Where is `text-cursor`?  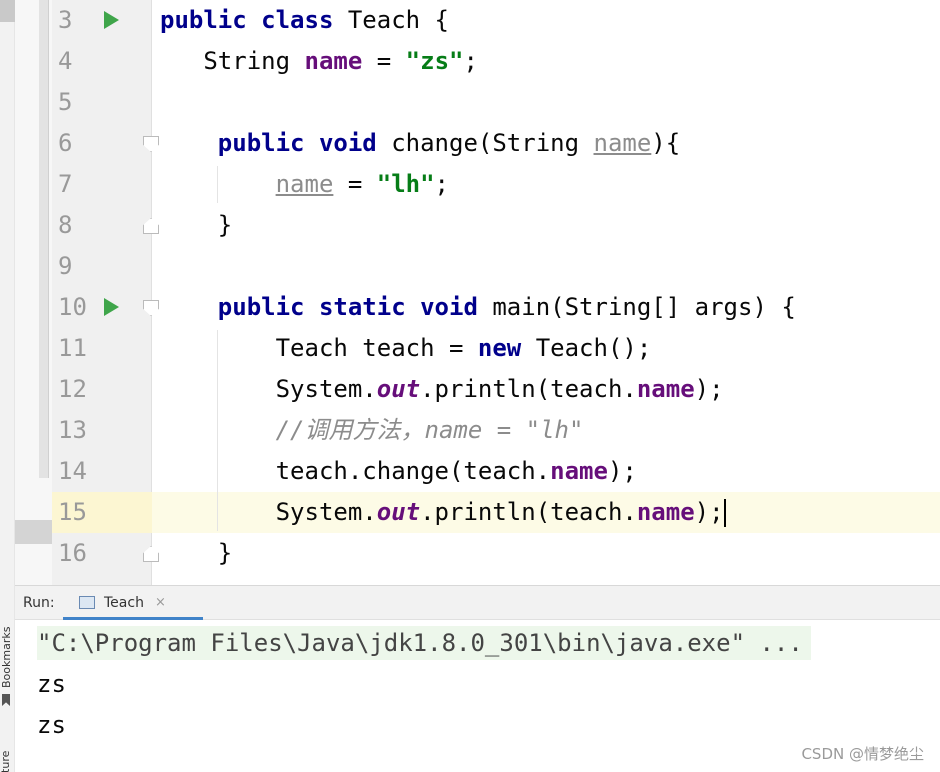 text-cursor is located at coordinates (724, 513).